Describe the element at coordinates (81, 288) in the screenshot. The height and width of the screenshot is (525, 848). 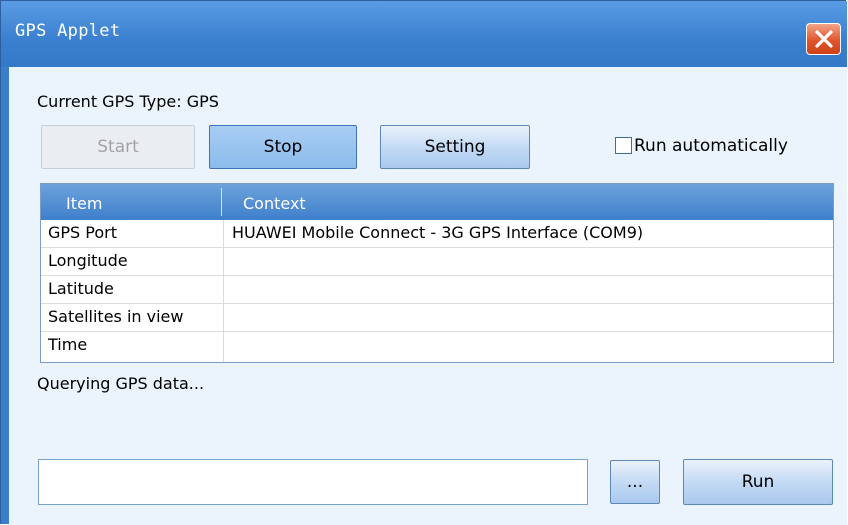
I see `row-item: Latitude` at that location.